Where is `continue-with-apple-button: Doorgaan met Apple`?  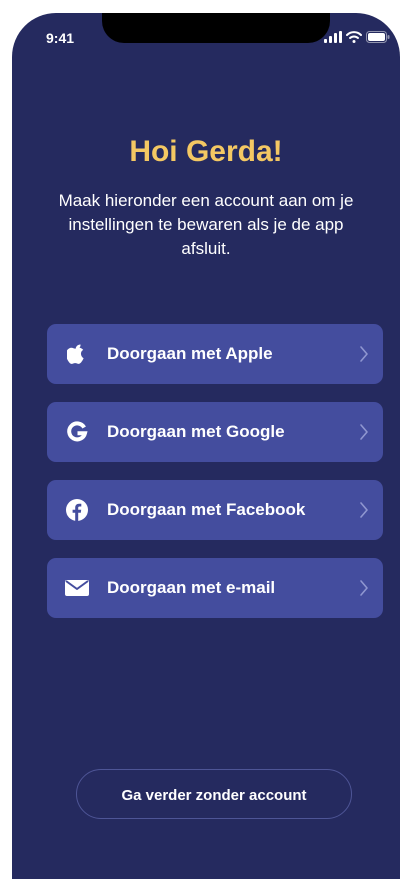
continue-with-apple-button: Doorgaan met Apple is located at coordinates (215, 354).